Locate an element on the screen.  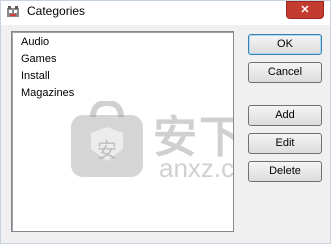
close-button: ✕ is located at coordinates (305, 10).